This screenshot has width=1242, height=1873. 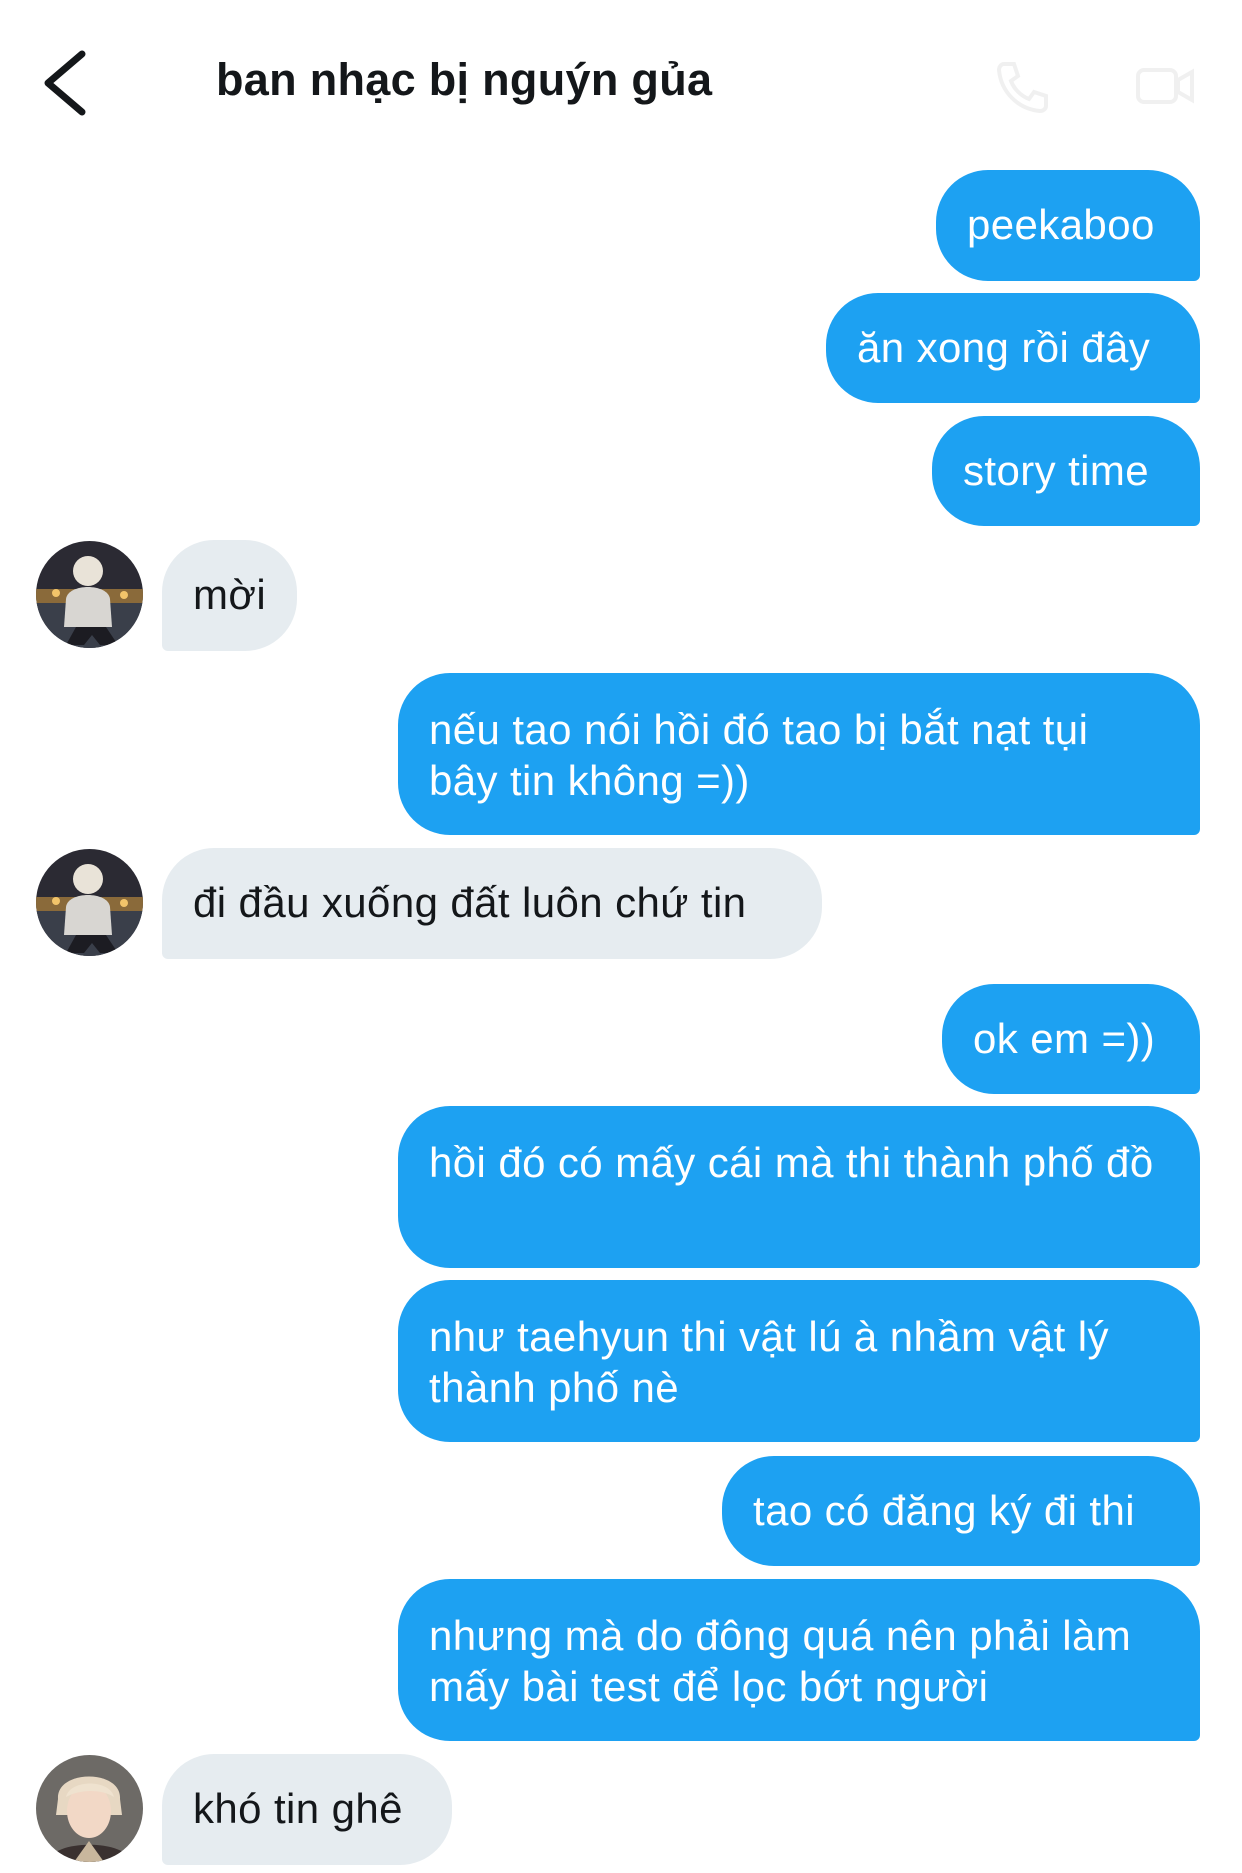 I want to click on message-text: peekaboo, so click(x=1061, y=224).